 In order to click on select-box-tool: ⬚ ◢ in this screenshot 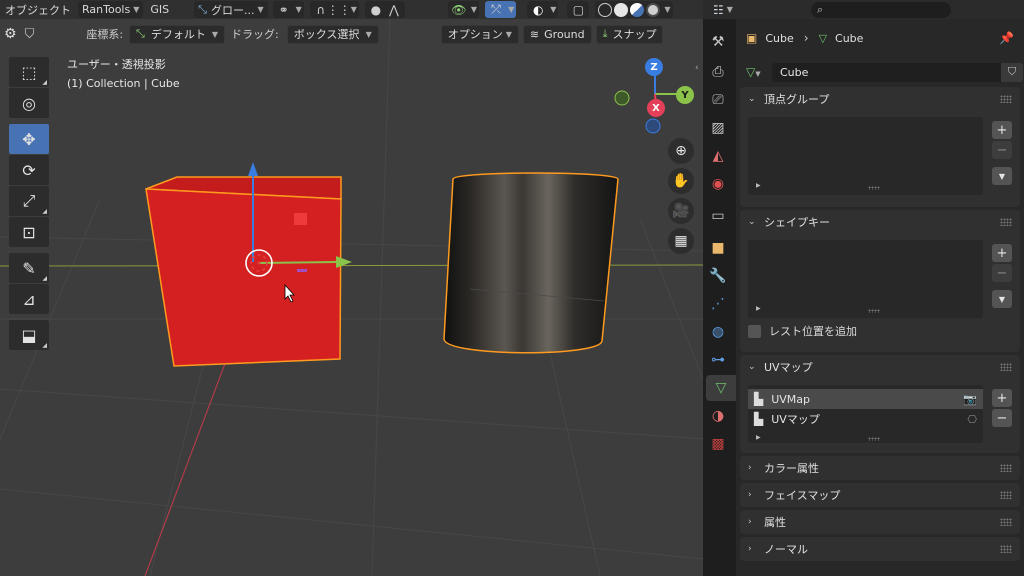, I will do `click(29, 72)`.